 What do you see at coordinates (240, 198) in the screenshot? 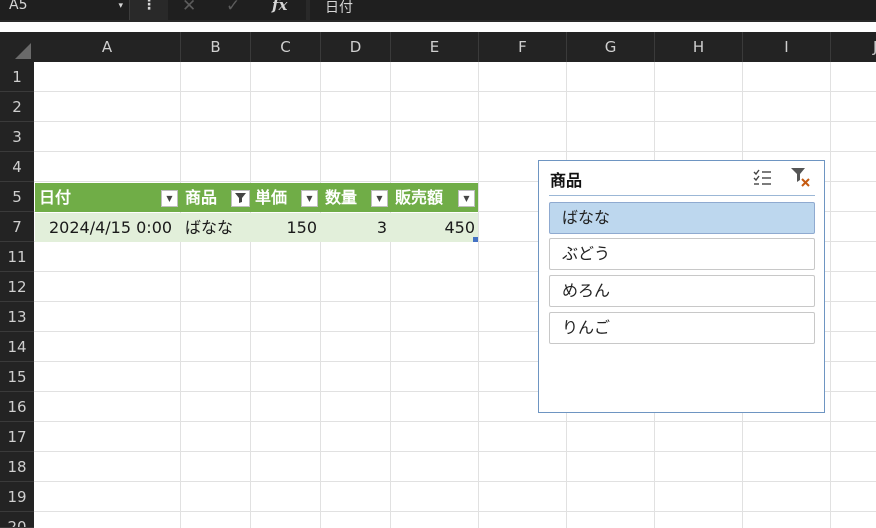
I see `filter-applied-icon` at bounding box center [240, 198].